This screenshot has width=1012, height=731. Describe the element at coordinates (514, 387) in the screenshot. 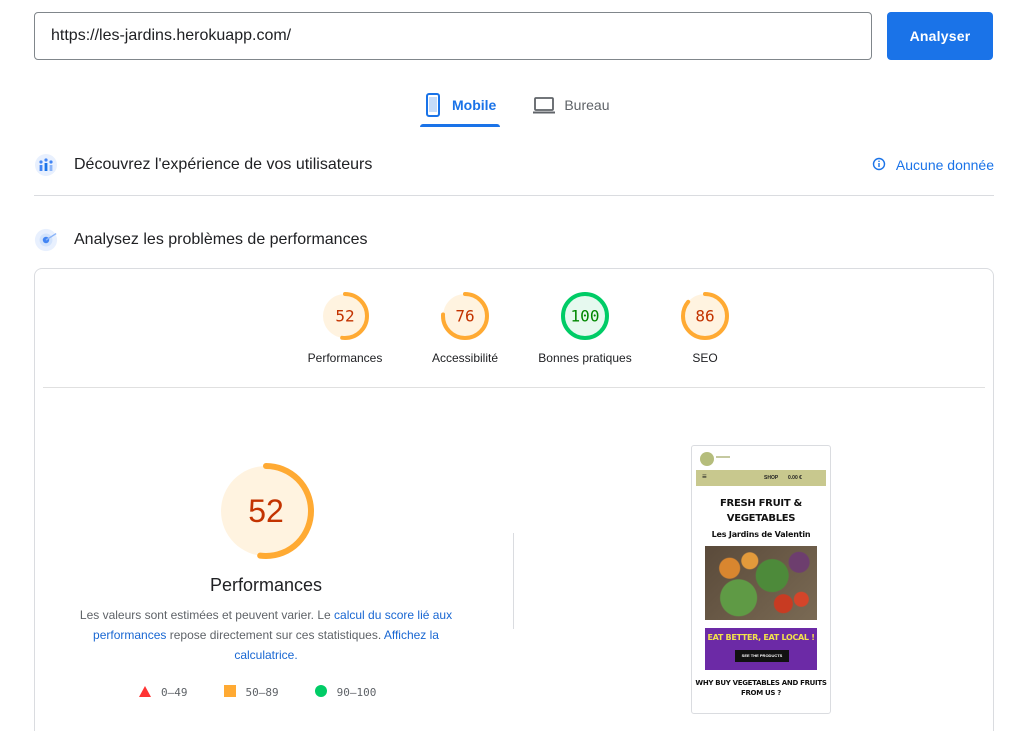

I see `gauges-divider` at that location.